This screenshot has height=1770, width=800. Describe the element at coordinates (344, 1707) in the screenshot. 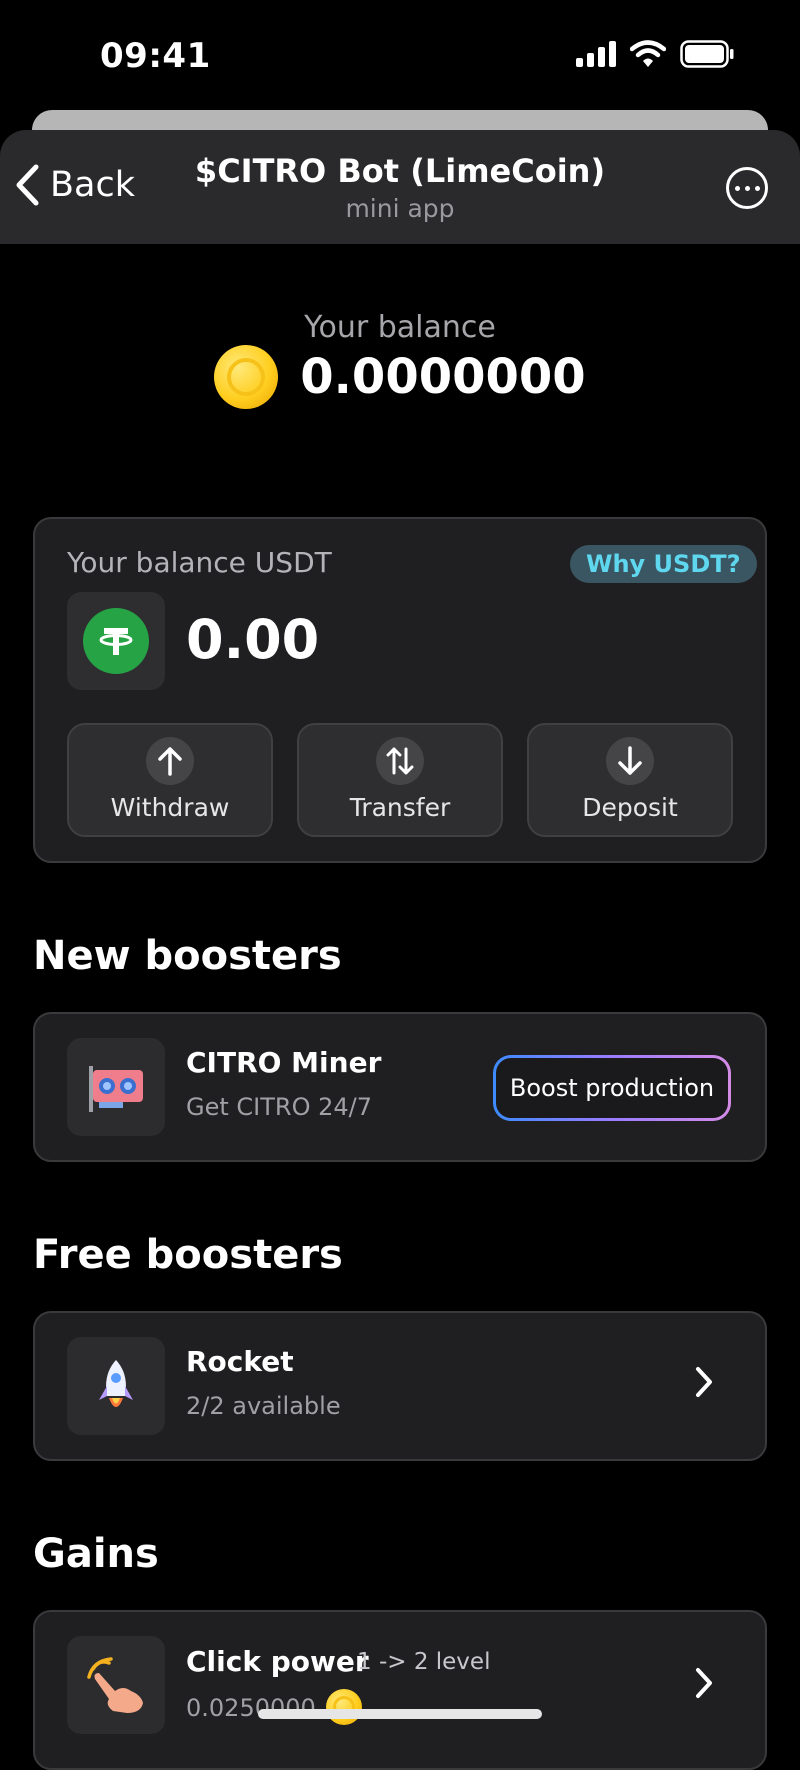

I see `coin-icon-small` at that location.